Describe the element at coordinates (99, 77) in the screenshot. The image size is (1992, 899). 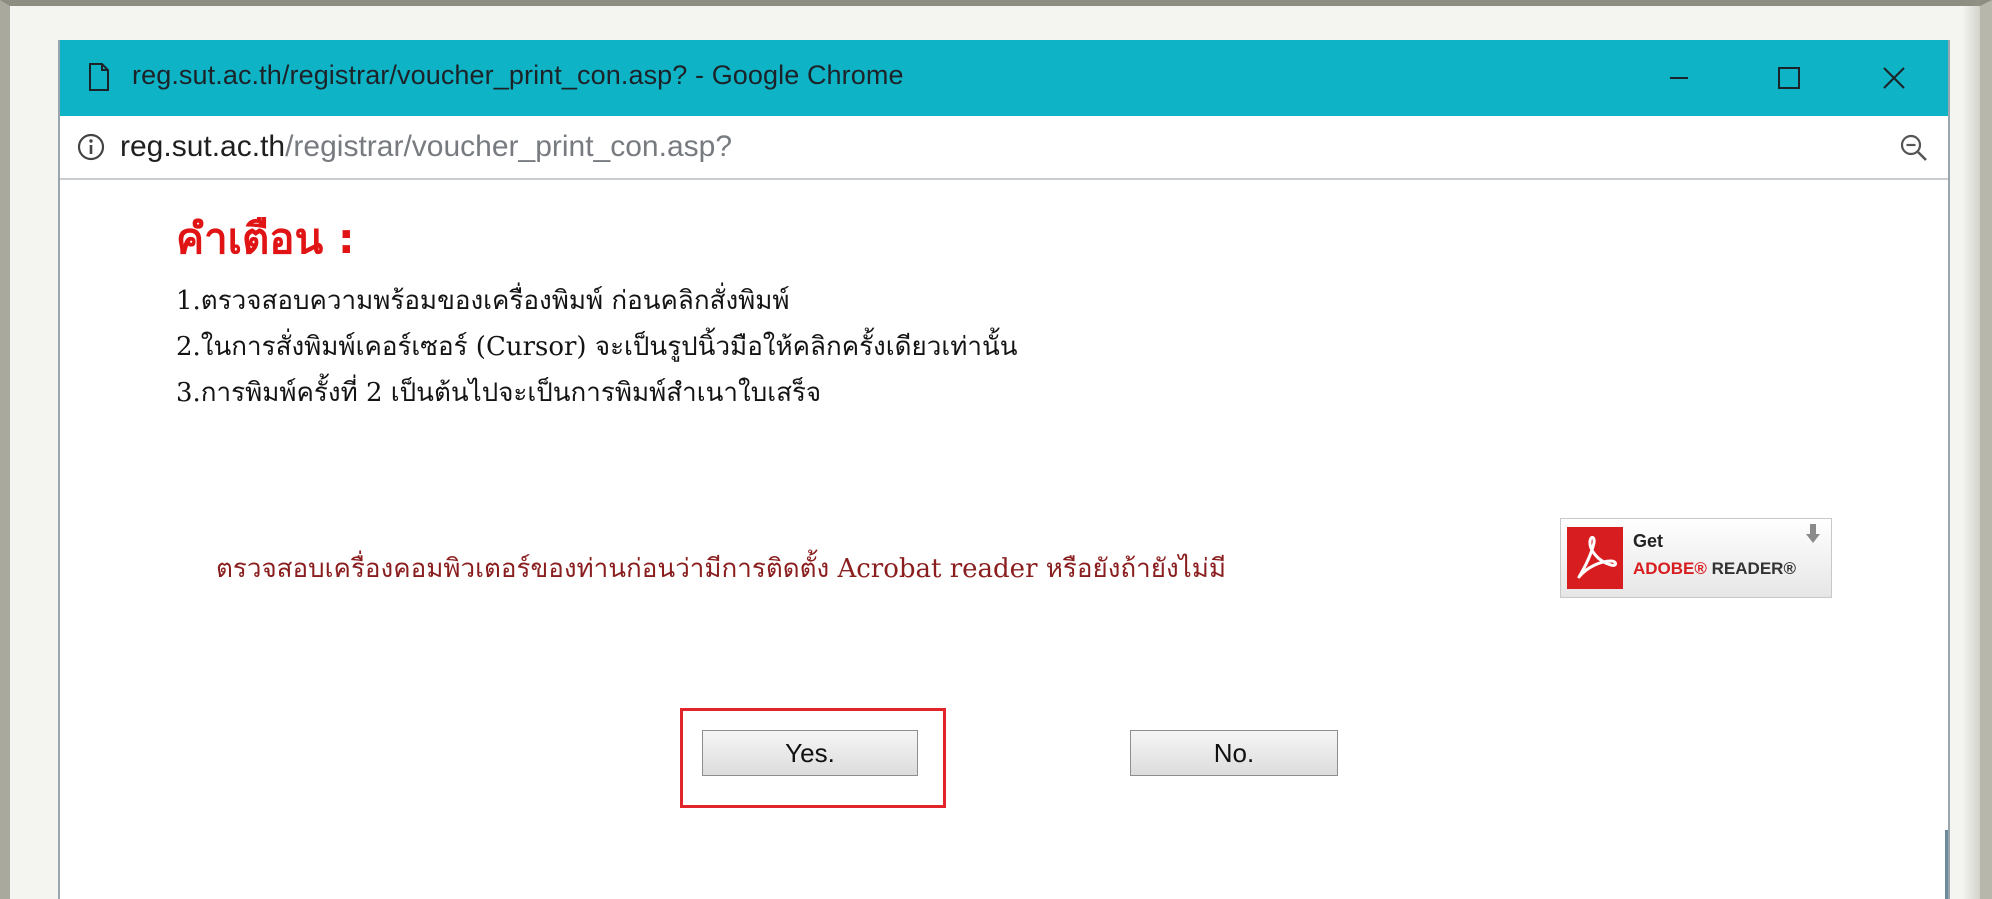
I see `page-icon` at that location.